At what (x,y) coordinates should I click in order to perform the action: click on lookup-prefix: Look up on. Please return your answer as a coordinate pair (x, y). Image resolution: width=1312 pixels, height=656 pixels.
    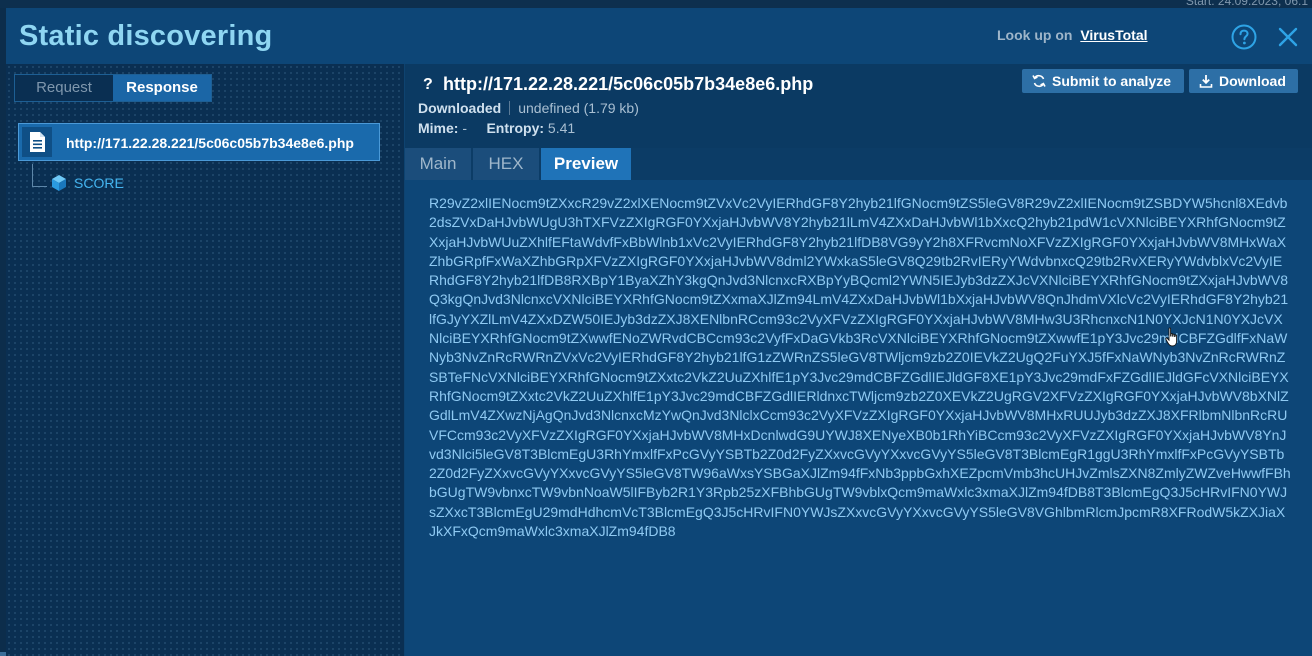
    Looking at the image, I should click on (1035, 35).